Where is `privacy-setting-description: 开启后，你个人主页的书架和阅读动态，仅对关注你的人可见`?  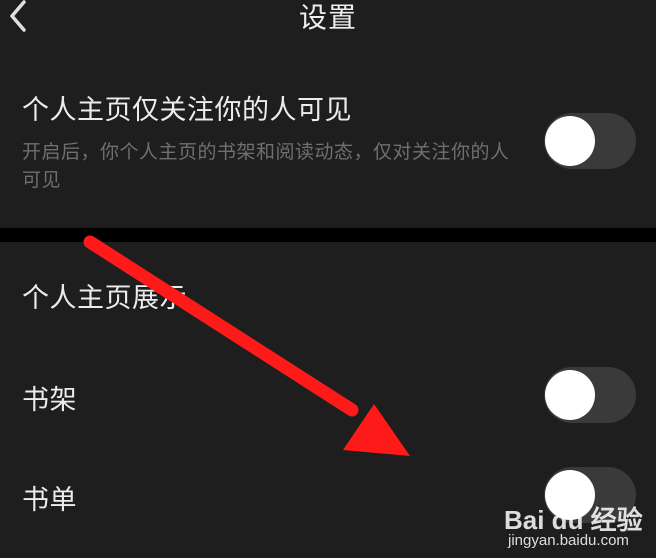
privacy-setting-description: 开启后，你个人主页的书架和阅读动态，仅对关注你的人可见 is located at coordinates (266, 166).